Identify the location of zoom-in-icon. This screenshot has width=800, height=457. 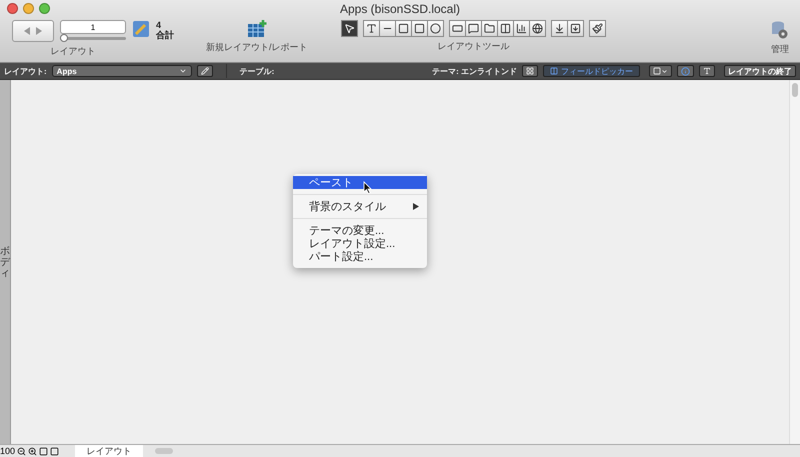
(33, 451).